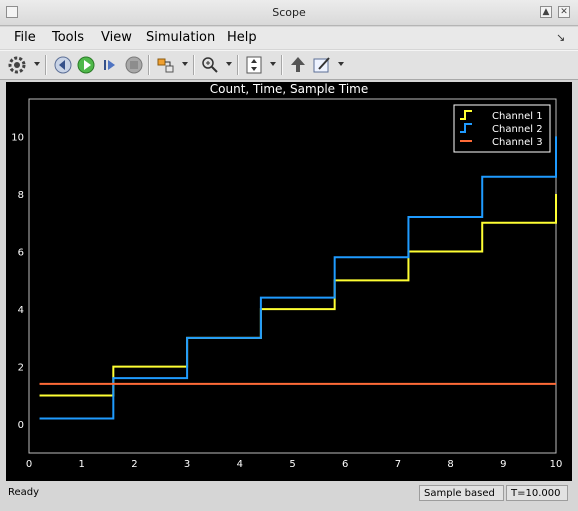  I want to click on y-tick-label: 10, so click(17, 137).